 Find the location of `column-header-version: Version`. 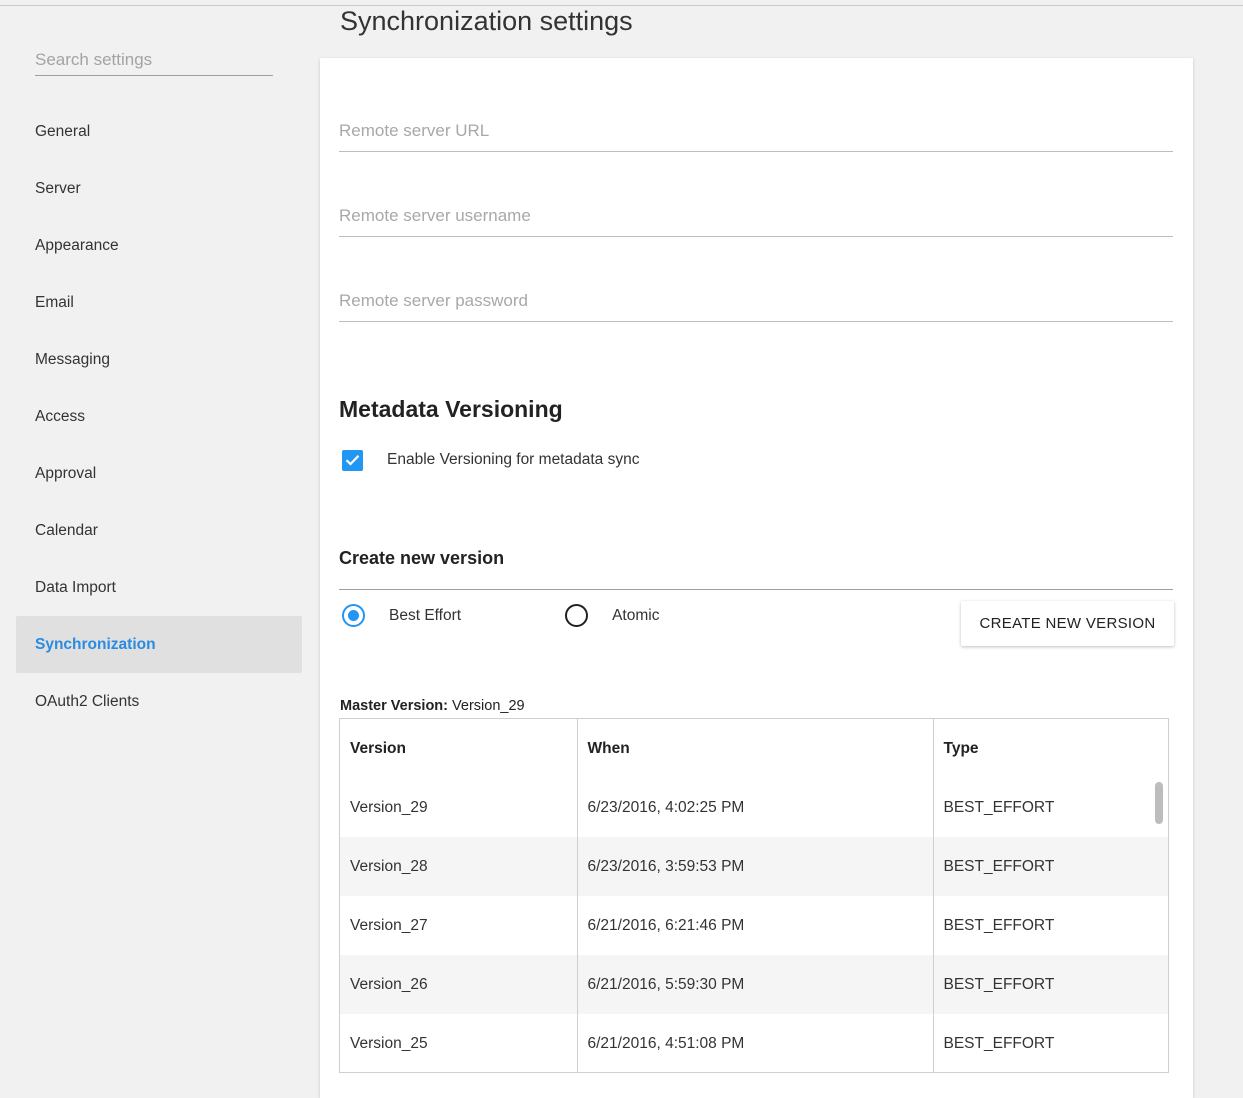

column-header-version: Version is located at coordinates (459, 748).